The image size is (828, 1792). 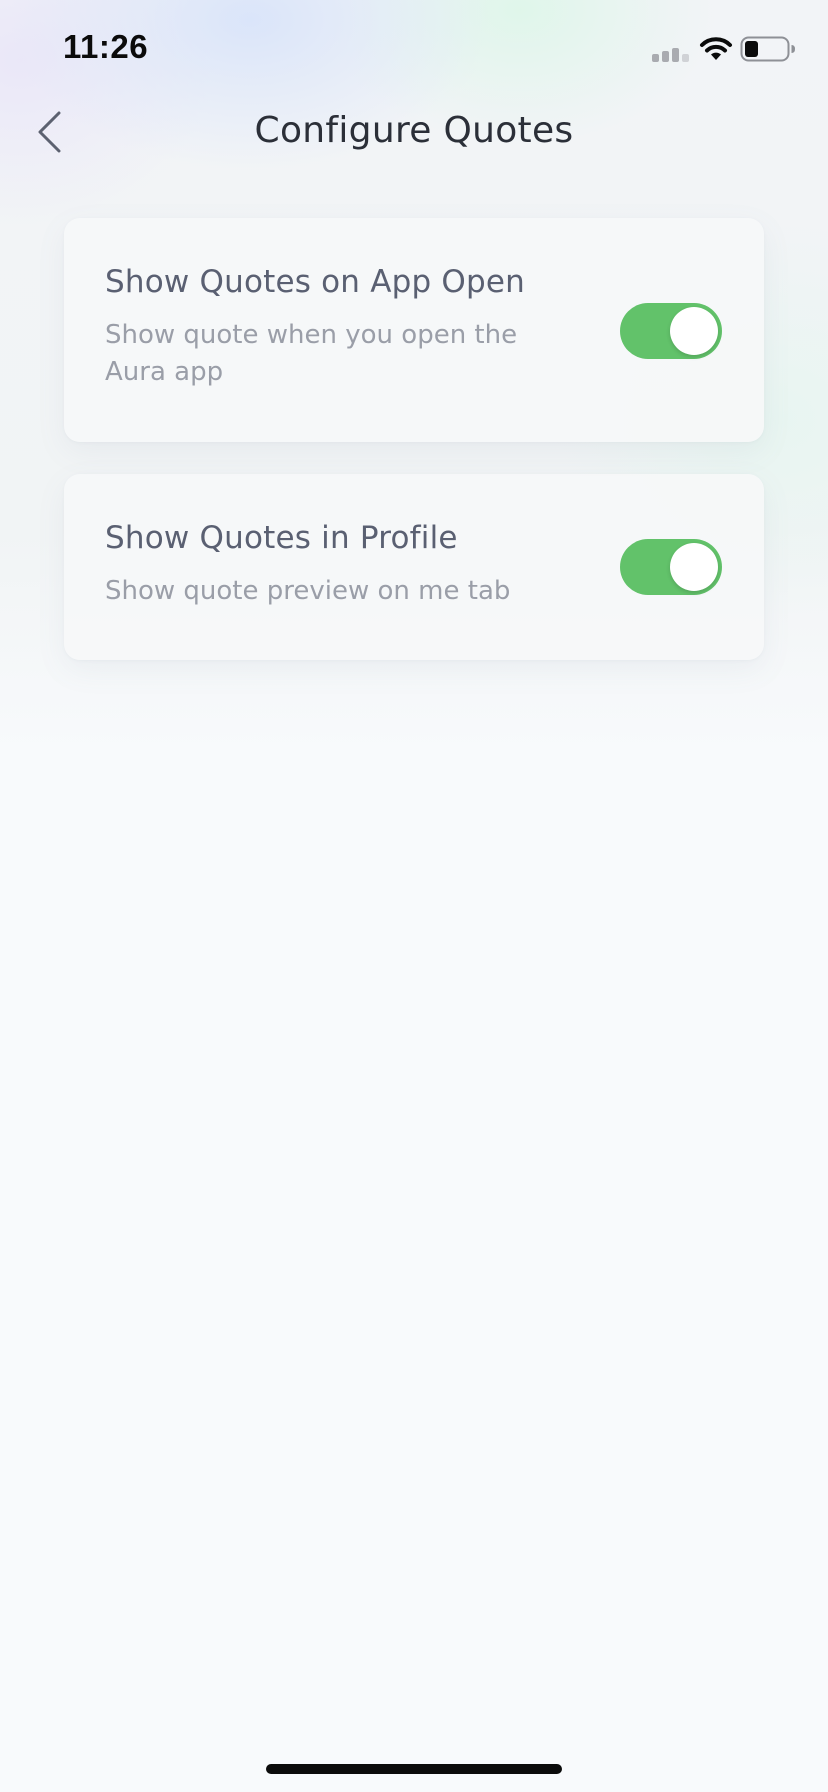 I want to click on setting-description: Show quote preview on me tab, so click(x=308, y=591).